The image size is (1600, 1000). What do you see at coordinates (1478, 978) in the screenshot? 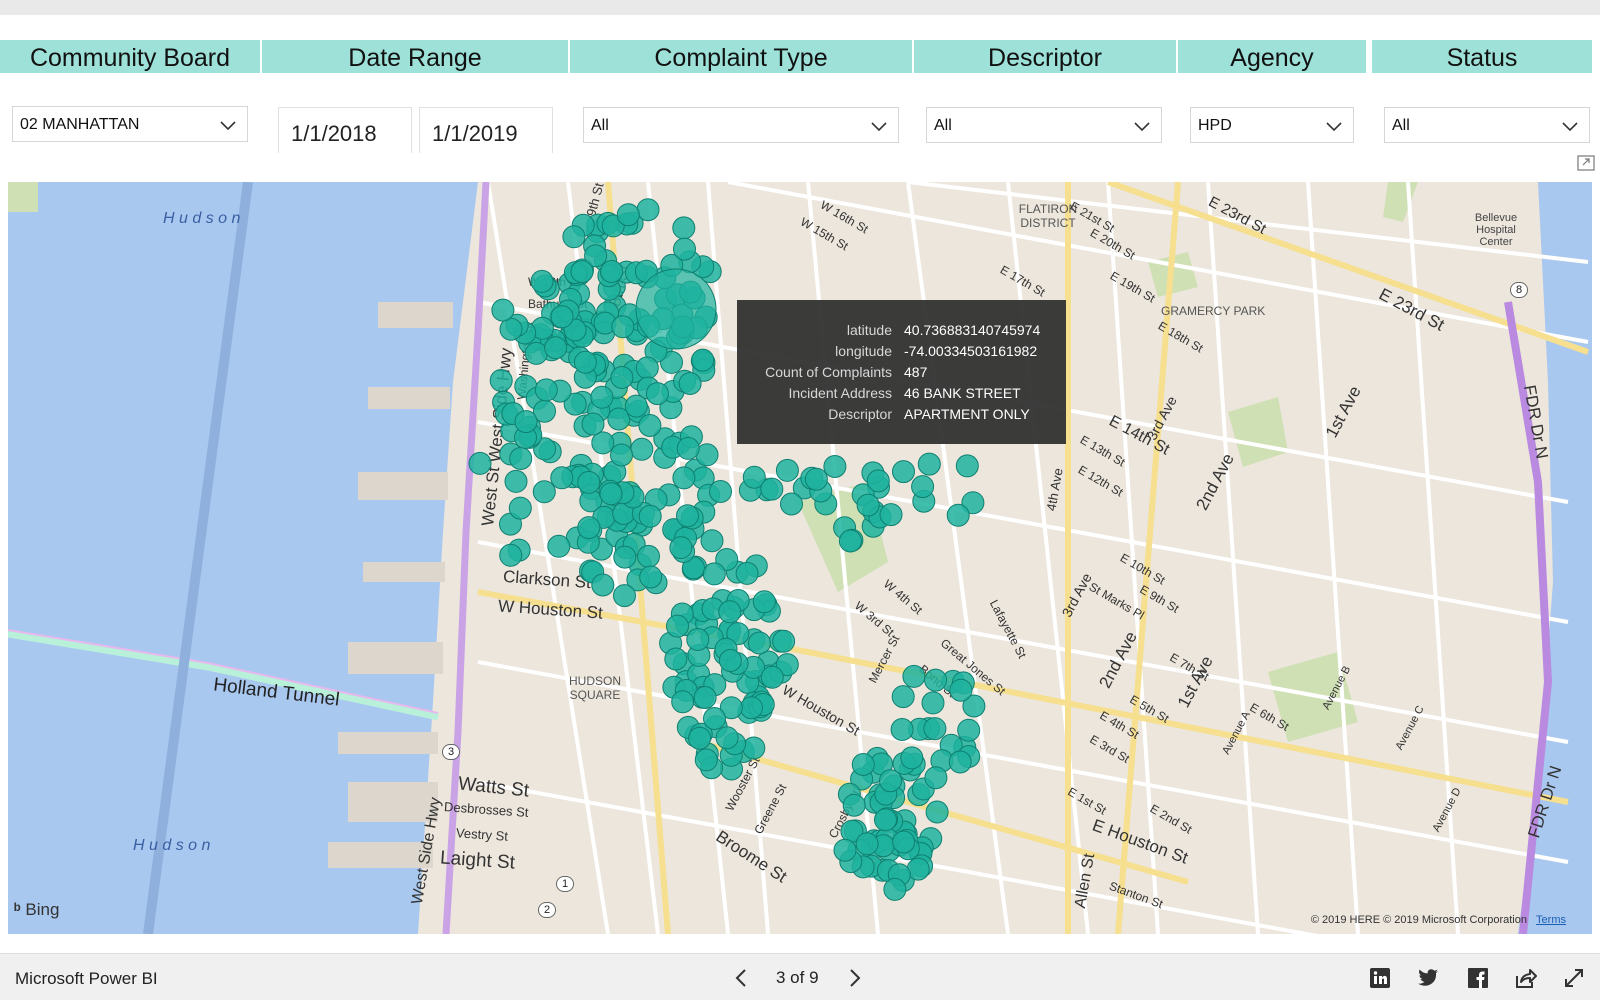
I see `facebook-icon` at bounding box center [1478, 978].